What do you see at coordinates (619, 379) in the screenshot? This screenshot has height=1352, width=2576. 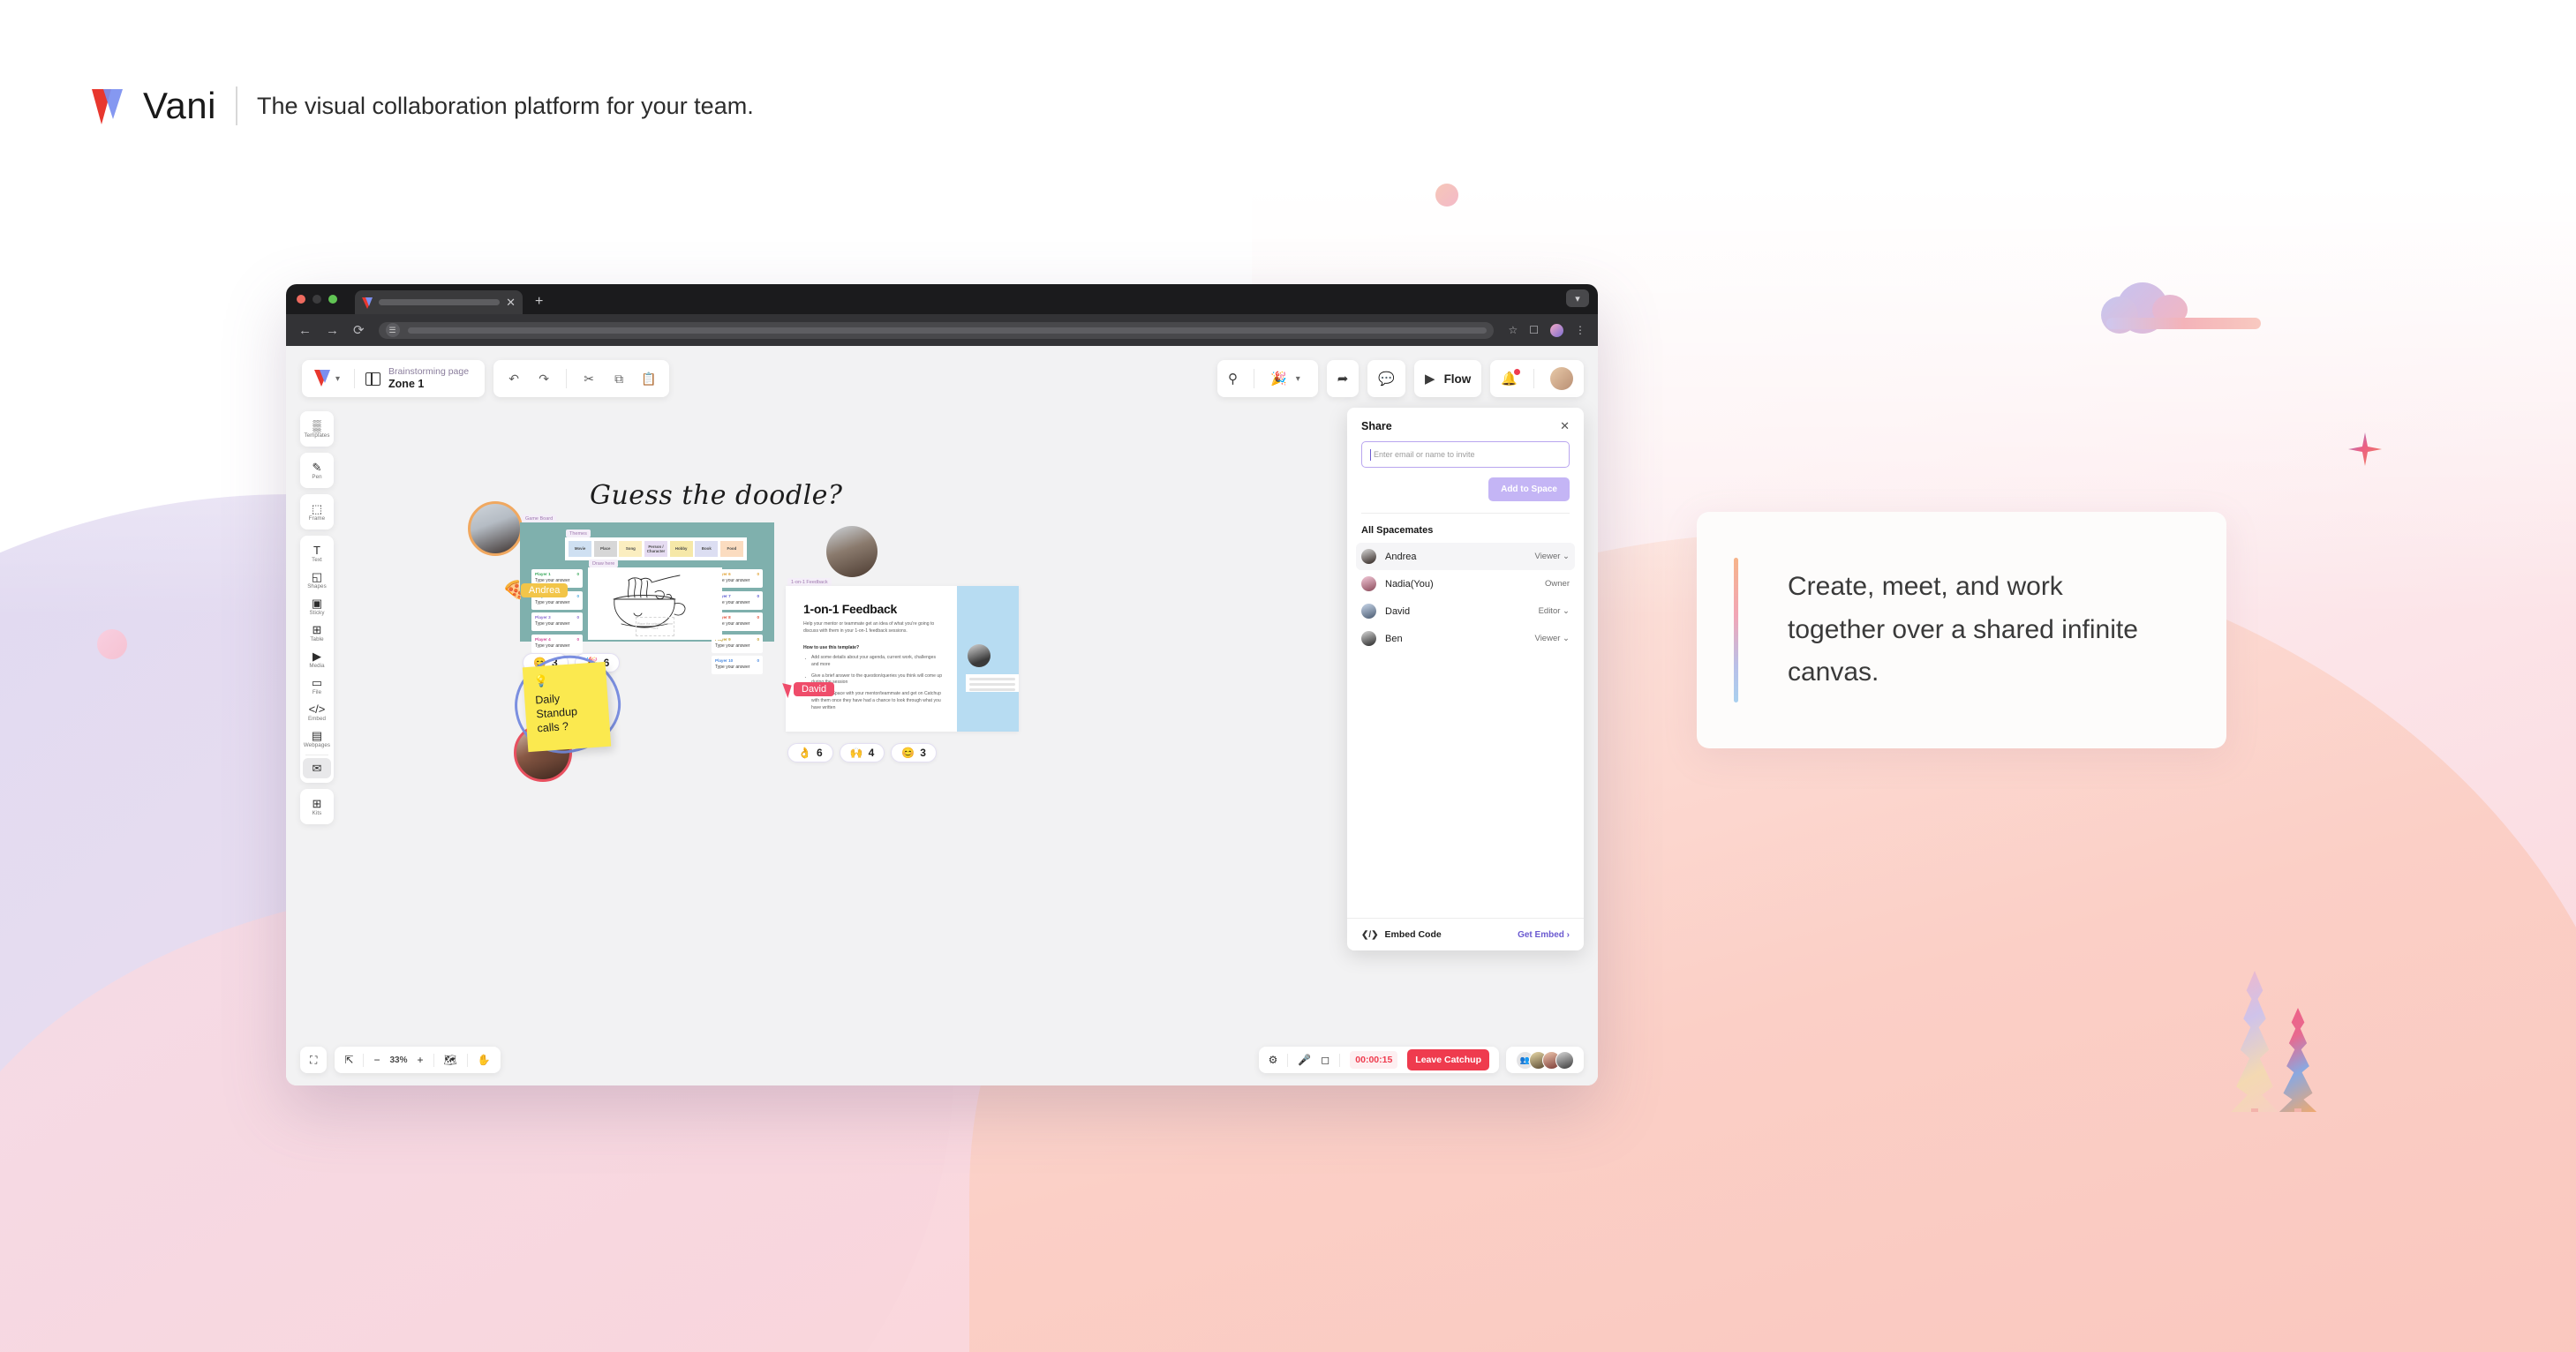 I see `copy-button: ⧉` at bounding box center [619, 379].